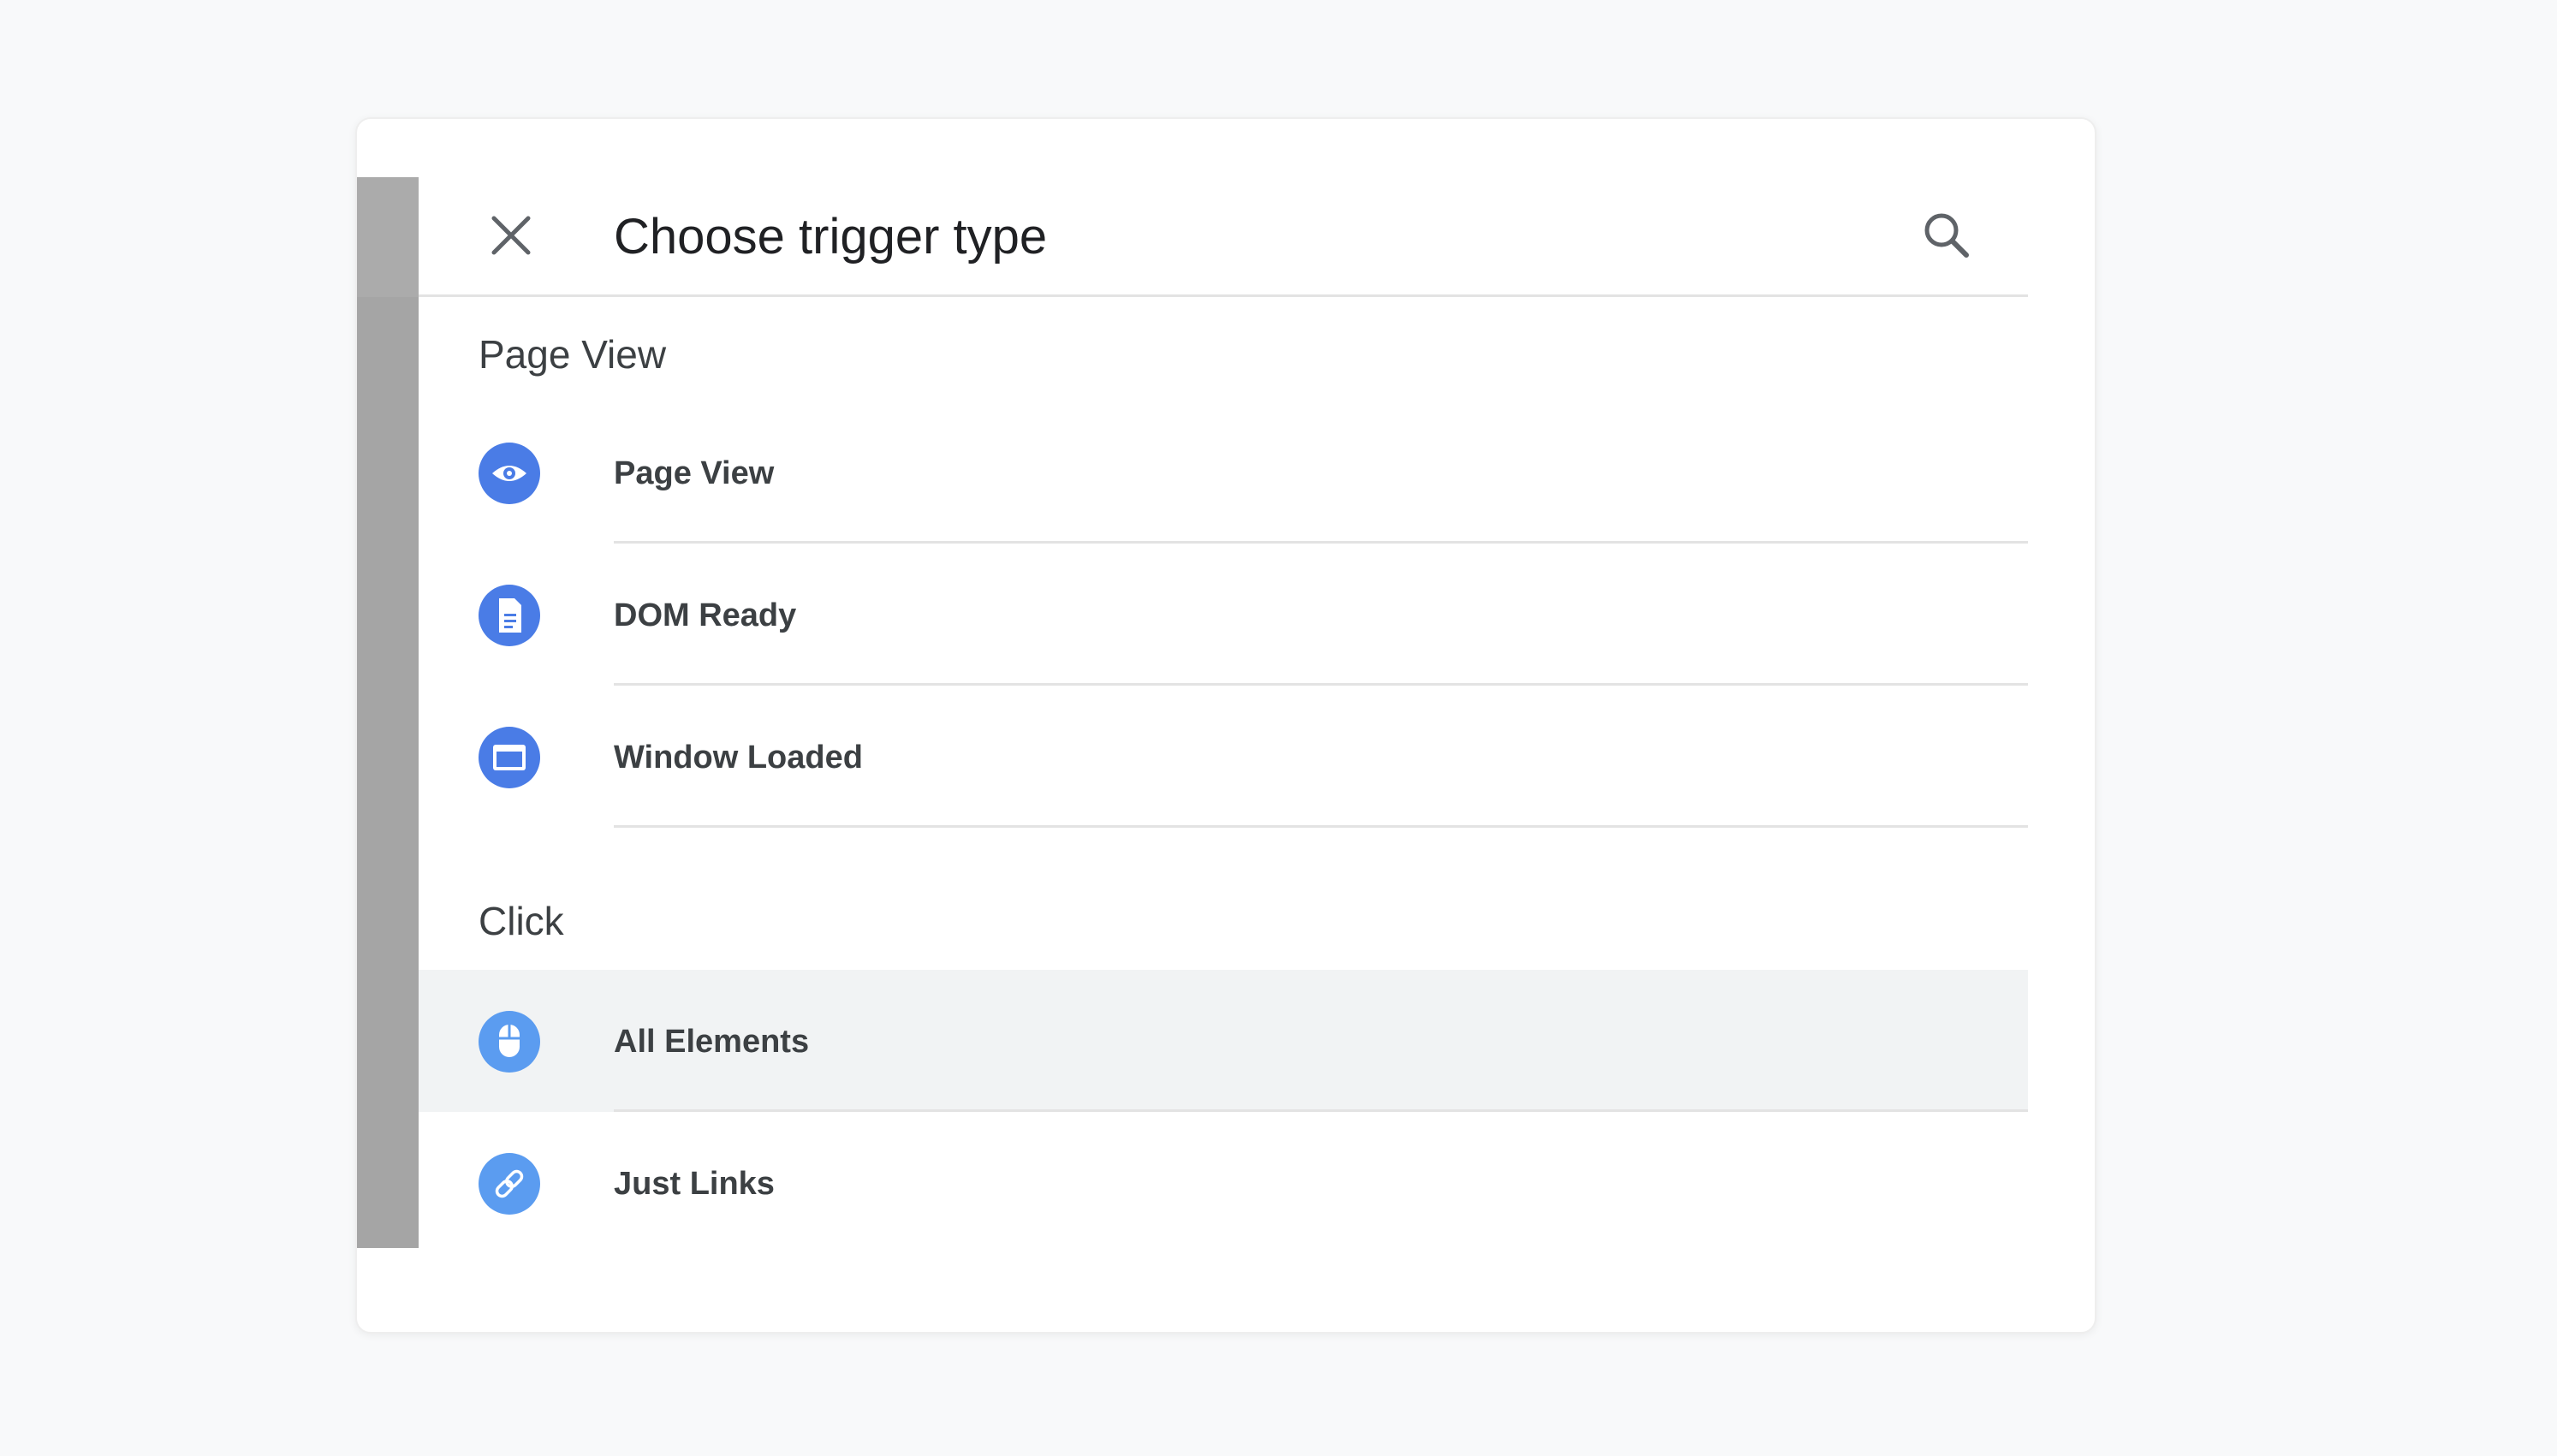  What do you see at coordinates (1321, 826) in the screenshot?
I see `item-divider` at bounding box center [1321, 826].